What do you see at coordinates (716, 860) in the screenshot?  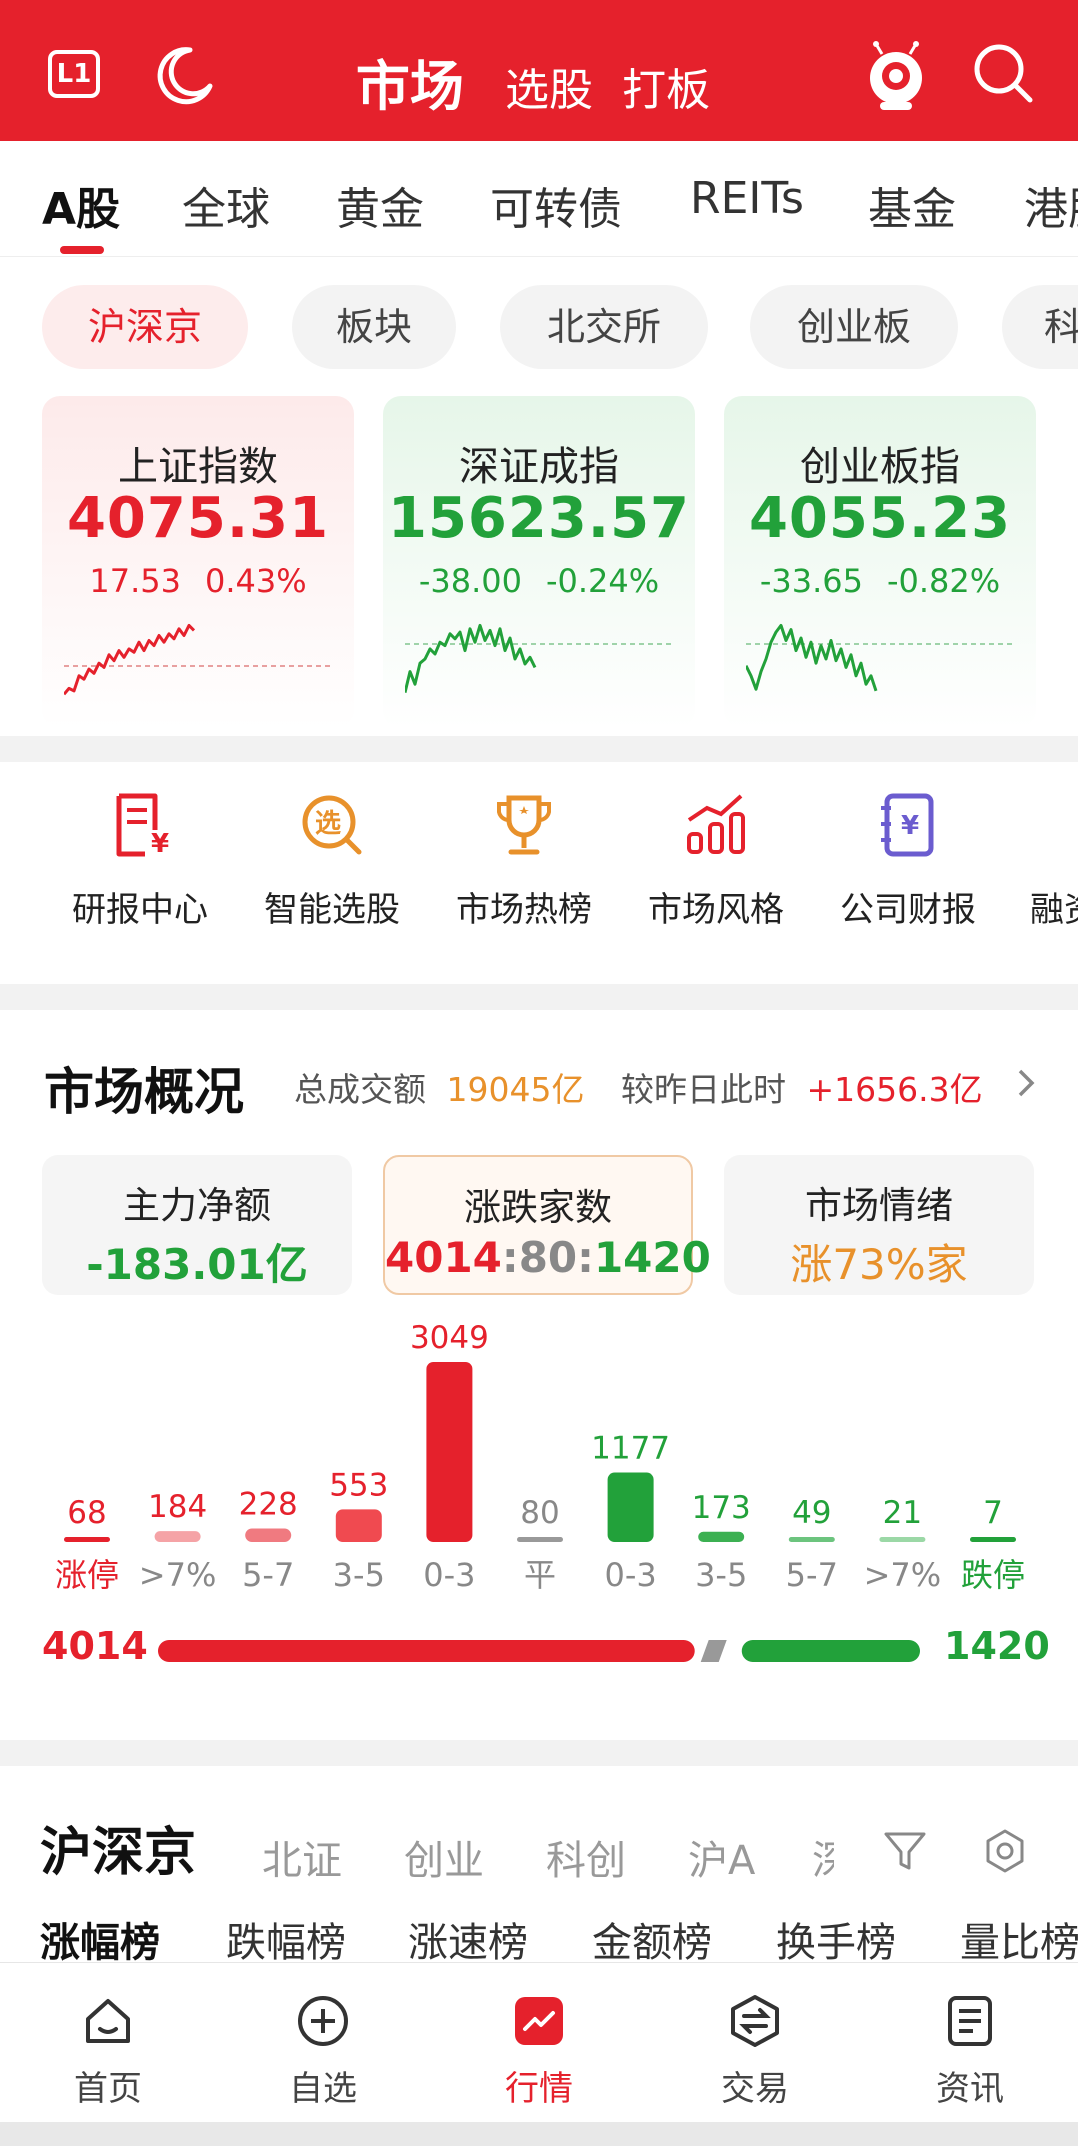 I see `tool-market-style: 市场风格` at bounding box center [716, 860].